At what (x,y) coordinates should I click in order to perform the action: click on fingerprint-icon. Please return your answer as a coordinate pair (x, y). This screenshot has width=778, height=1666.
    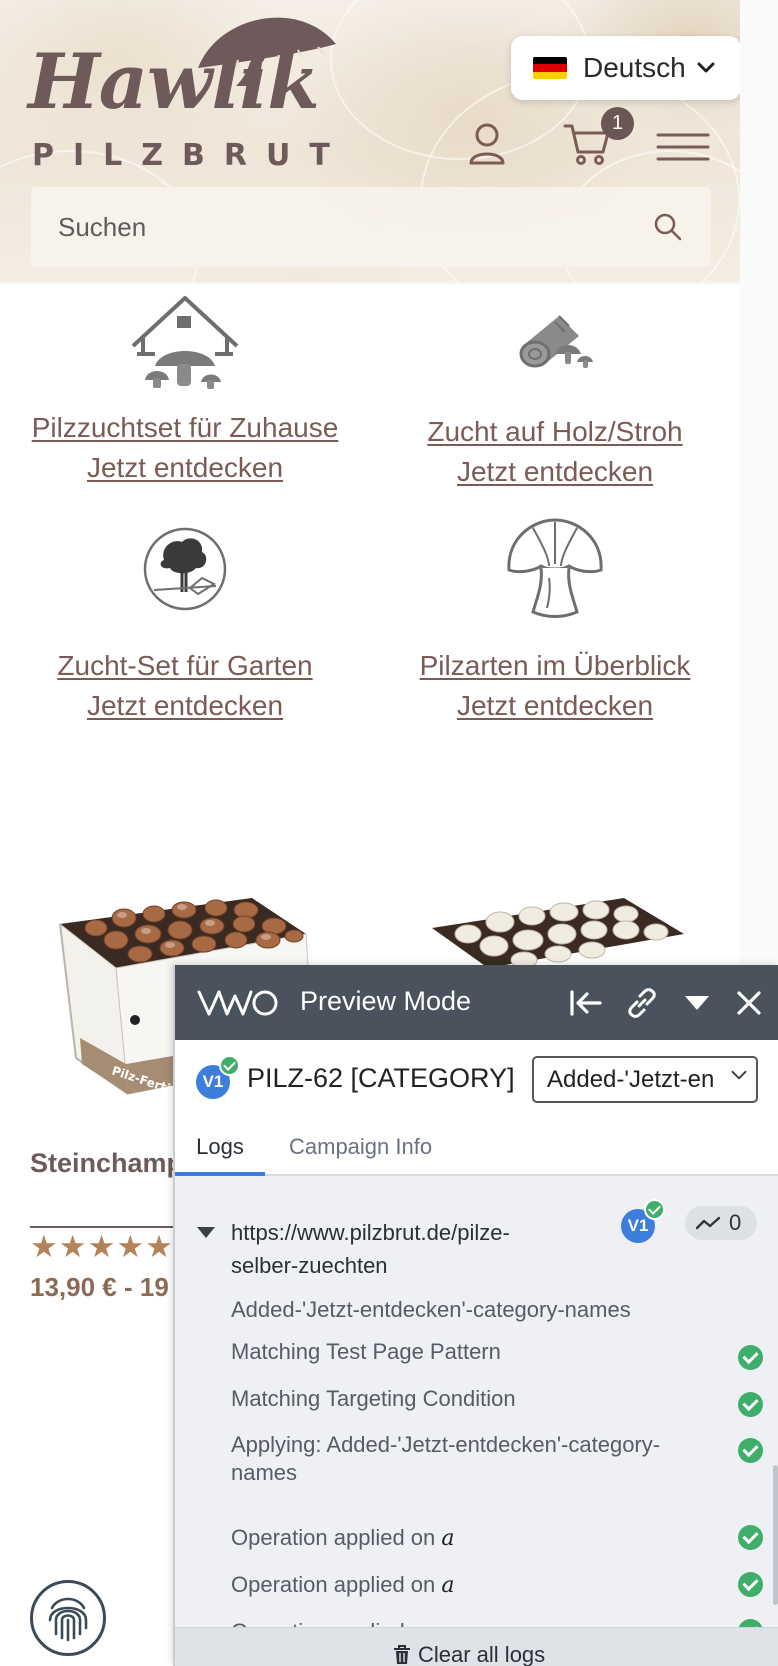
    Looking at the image, I should click on (68, 1619).